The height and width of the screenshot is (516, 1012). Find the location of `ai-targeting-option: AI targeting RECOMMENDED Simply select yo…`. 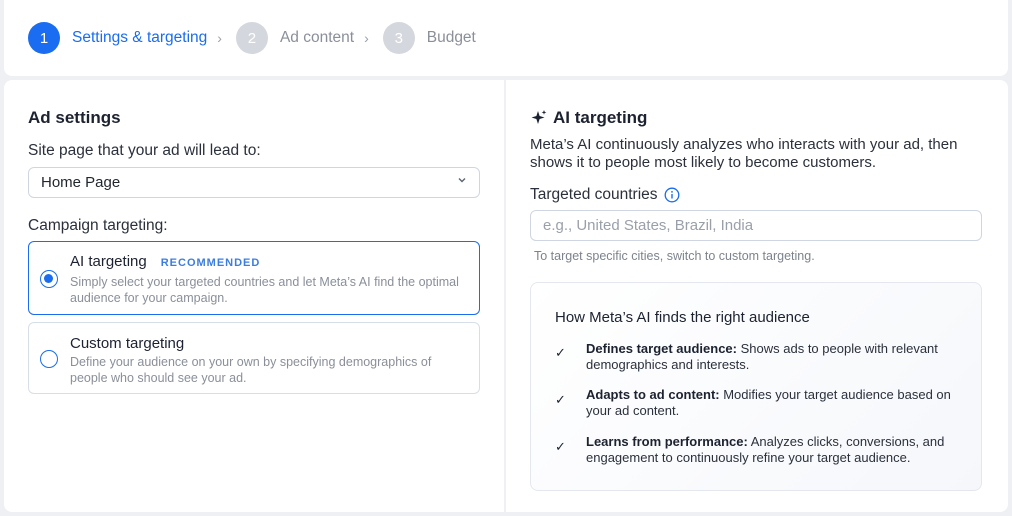

ai-targeting-option: AI targeting RECOMMENDED Simply select yo… is located at coordinates (254, 278).